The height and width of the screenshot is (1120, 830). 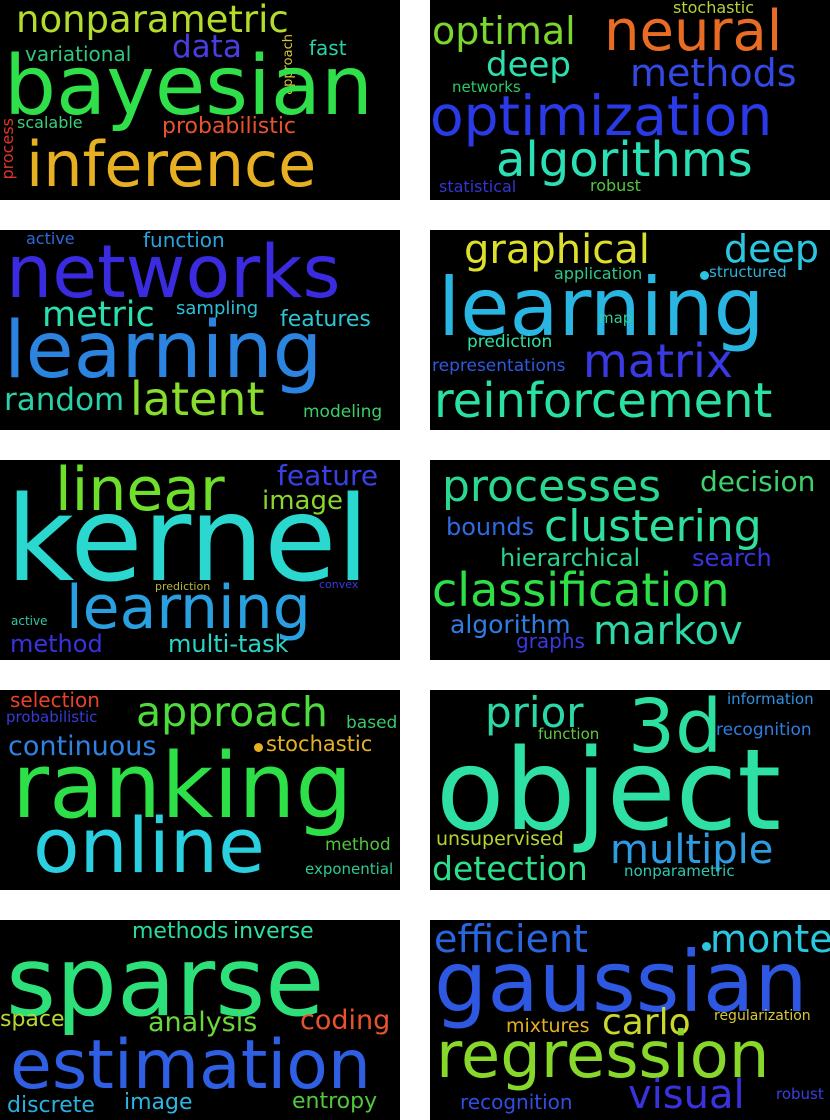 I want to click on word-multi-task: multi-task, so click(x=228, y=644).